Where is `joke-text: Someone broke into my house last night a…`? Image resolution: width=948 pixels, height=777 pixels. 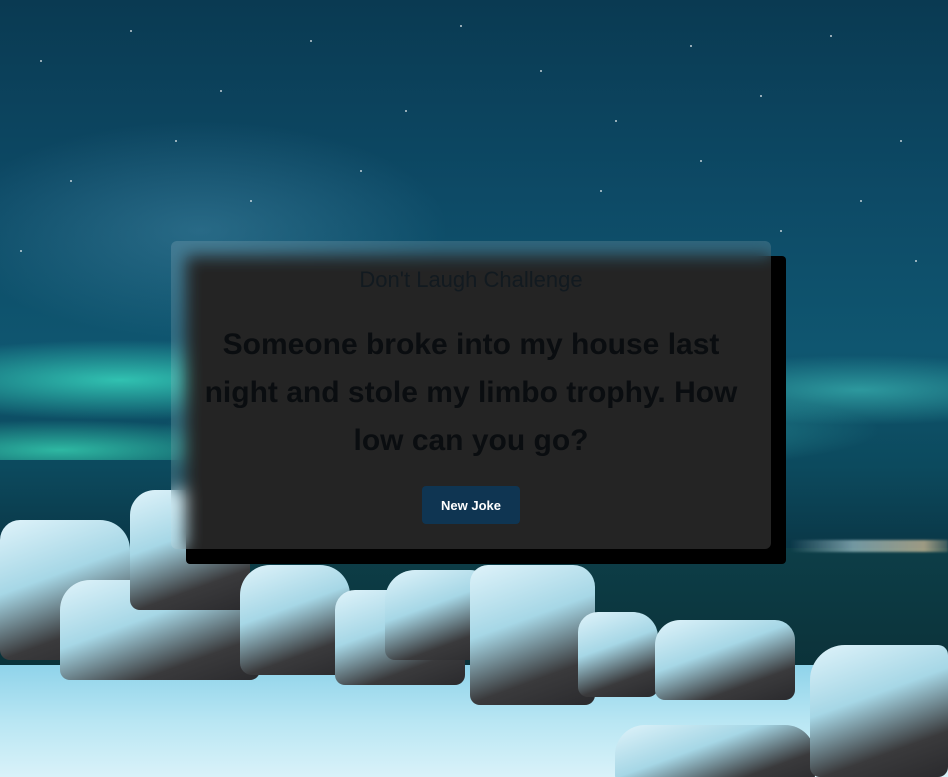
joke-text: Someone broke into my house last night a… is located at coordinates (471, 392).